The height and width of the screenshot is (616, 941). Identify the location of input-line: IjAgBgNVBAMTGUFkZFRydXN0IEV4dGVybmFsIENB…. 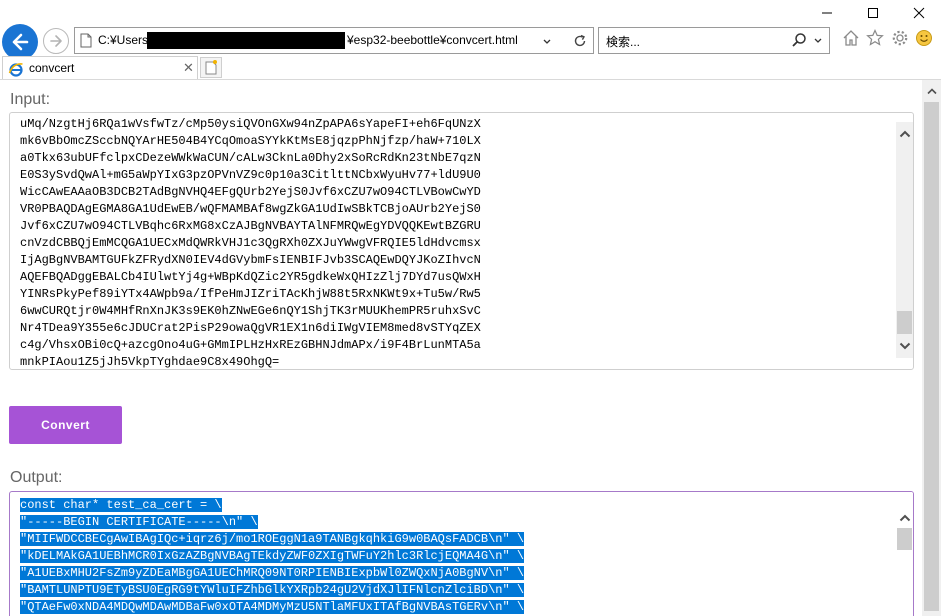
(250, 260).